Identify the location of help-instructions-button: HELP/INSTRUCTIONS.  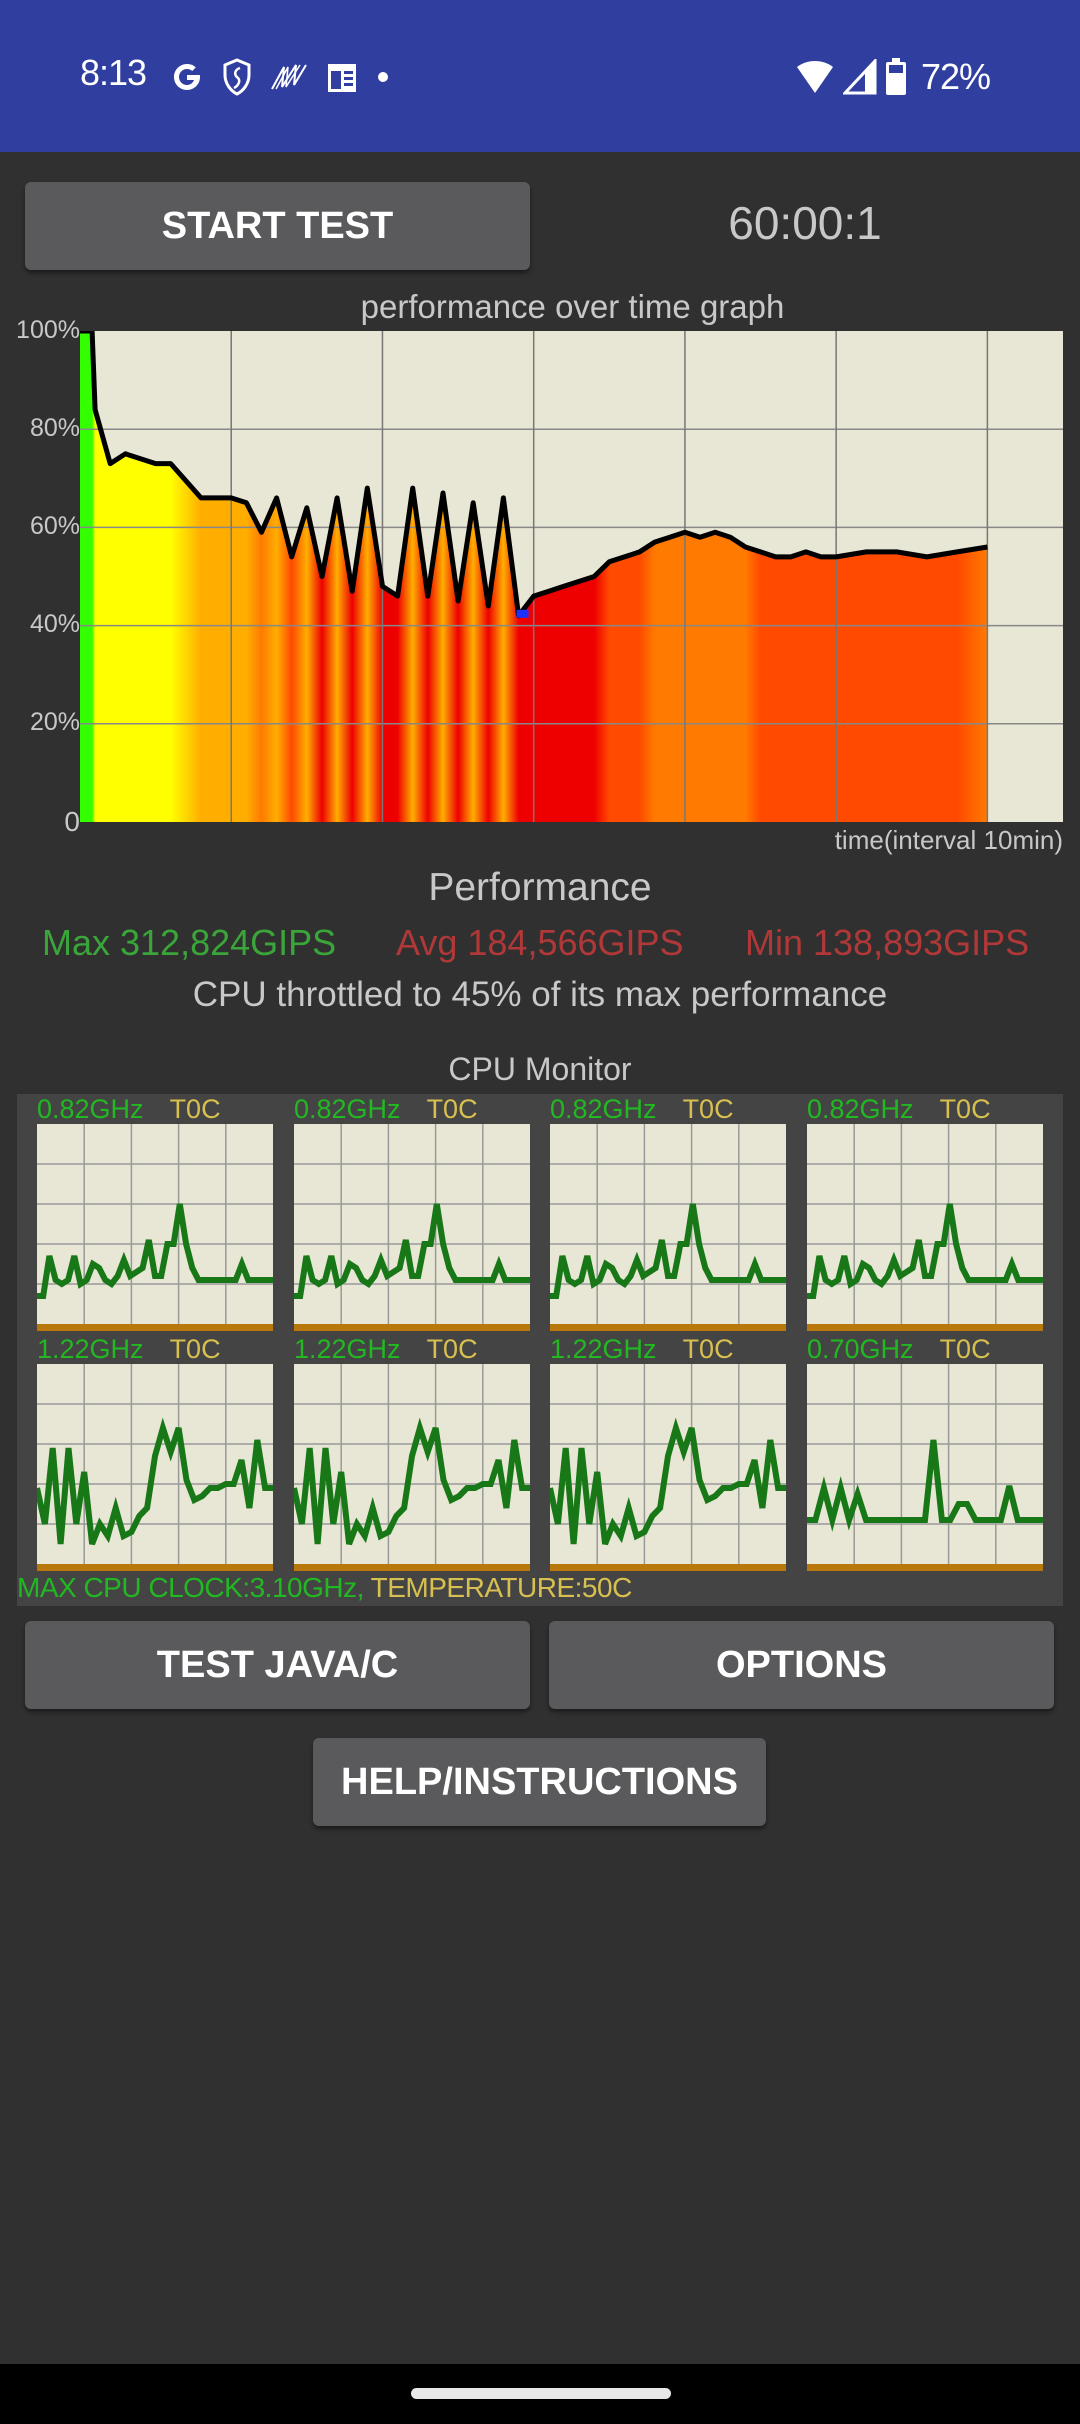
(539, 1782).